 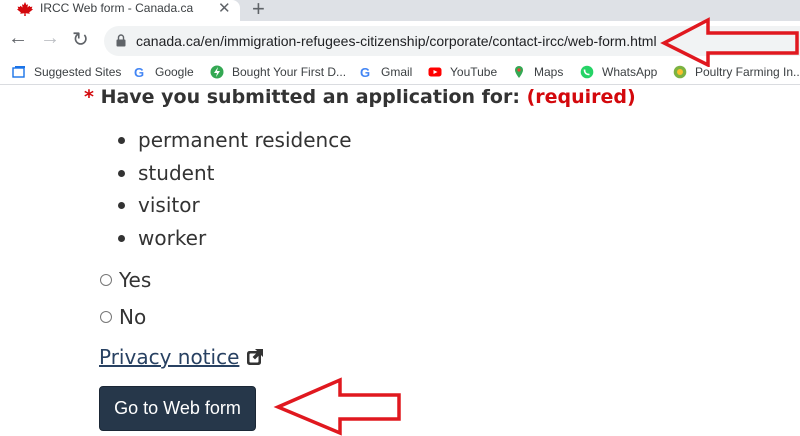 I want to click on lock-icon, so click(x=121, y=40).